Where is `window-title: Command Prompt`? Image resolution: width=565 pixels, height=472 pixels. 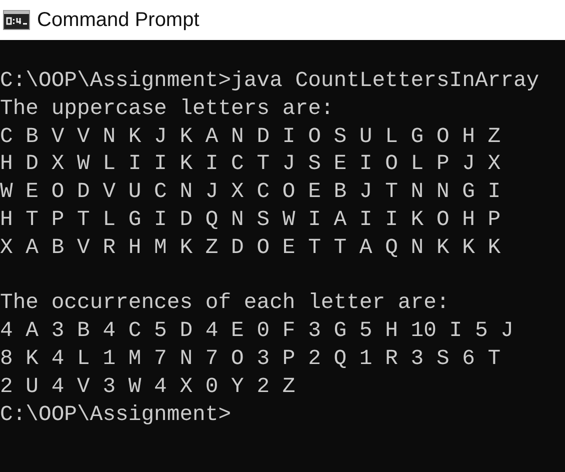 window-title: Command Prompt is located at coordinates (118, 20).